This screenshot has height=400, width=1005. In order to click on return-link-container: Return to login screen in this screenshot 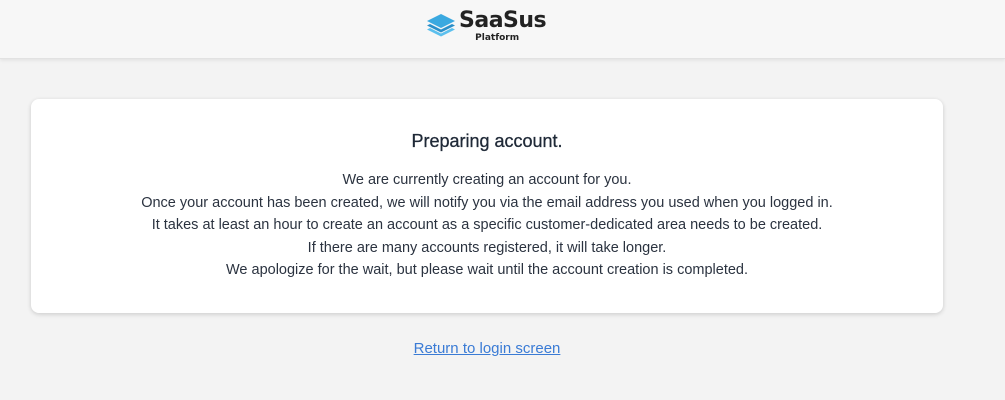, I will do `click(487, 349)`.